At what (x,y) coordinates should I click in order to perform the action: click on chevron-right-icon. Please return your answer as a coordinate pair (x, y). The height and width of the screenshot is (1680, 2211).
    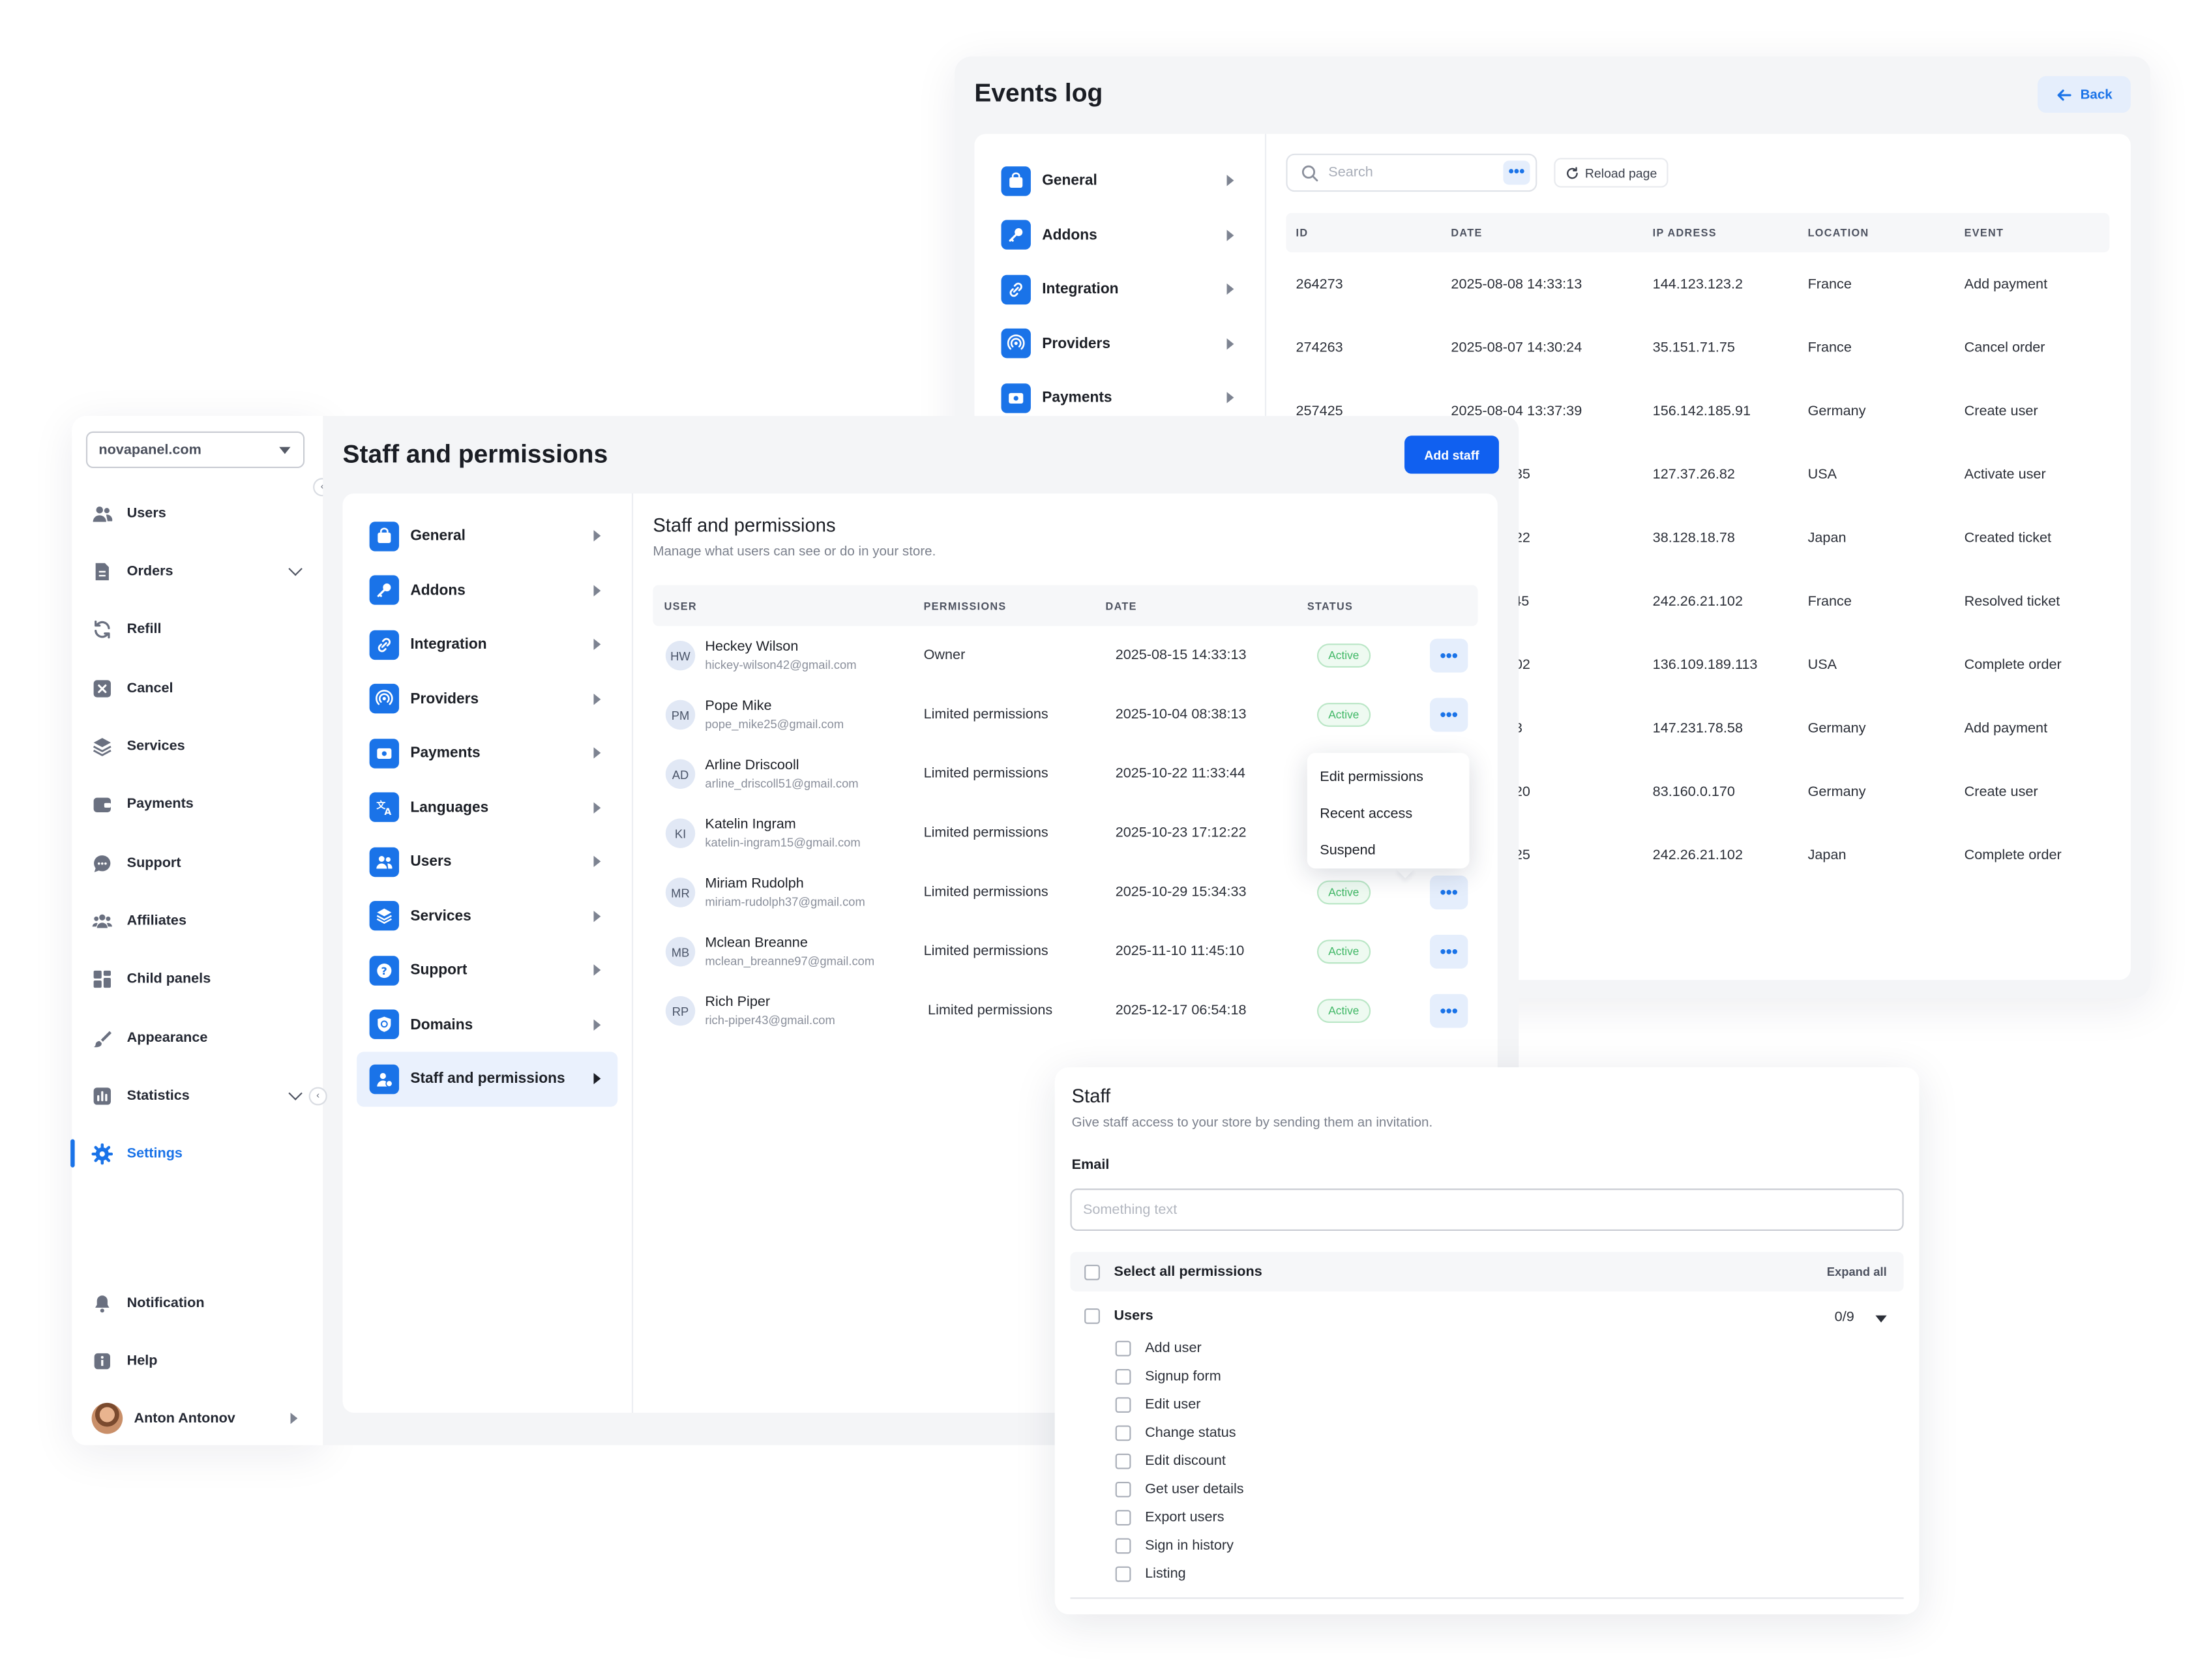
    Looking at the image, I should click on (597, 916).